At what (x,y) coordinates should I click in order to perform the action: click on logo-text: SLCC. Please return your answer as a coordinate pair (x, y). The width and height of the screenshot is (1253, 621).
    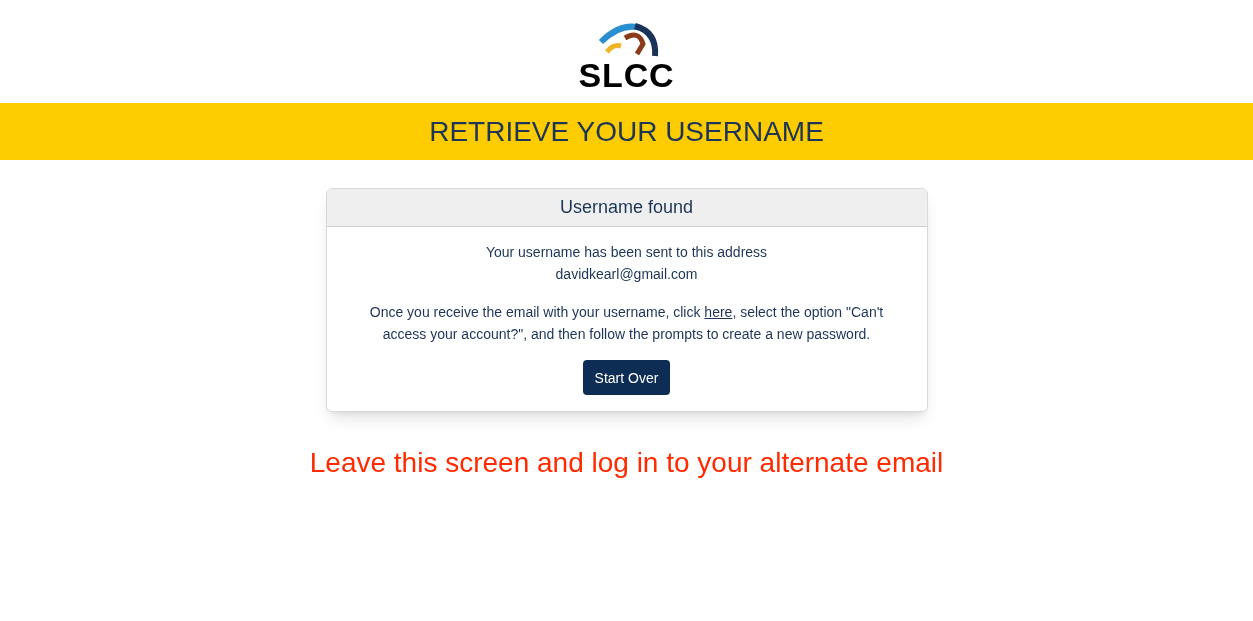
    Looking at the image, I should click on (626, 75).